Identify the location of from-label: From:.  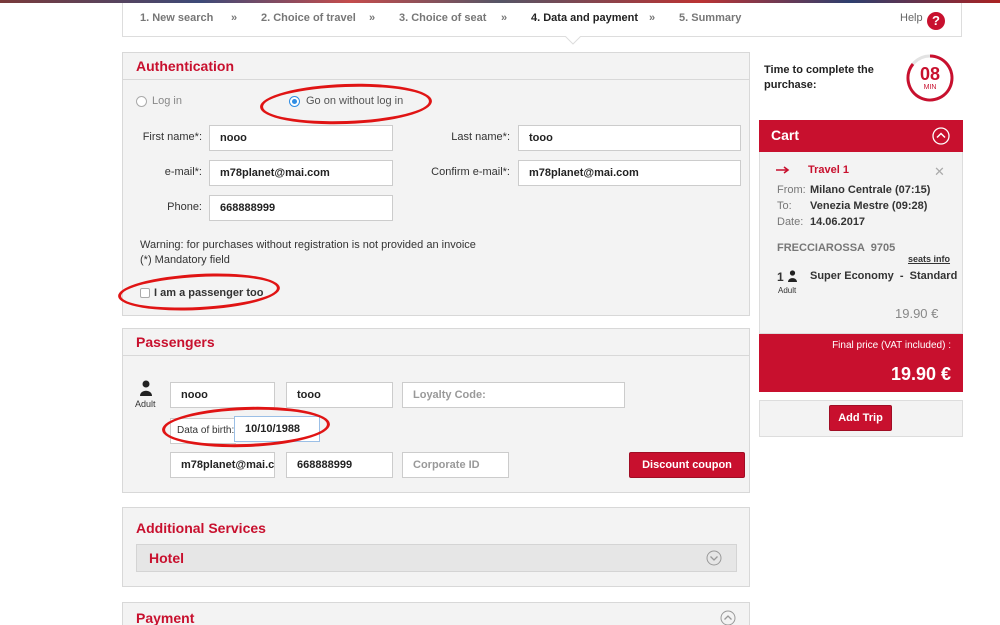
(791, 190).